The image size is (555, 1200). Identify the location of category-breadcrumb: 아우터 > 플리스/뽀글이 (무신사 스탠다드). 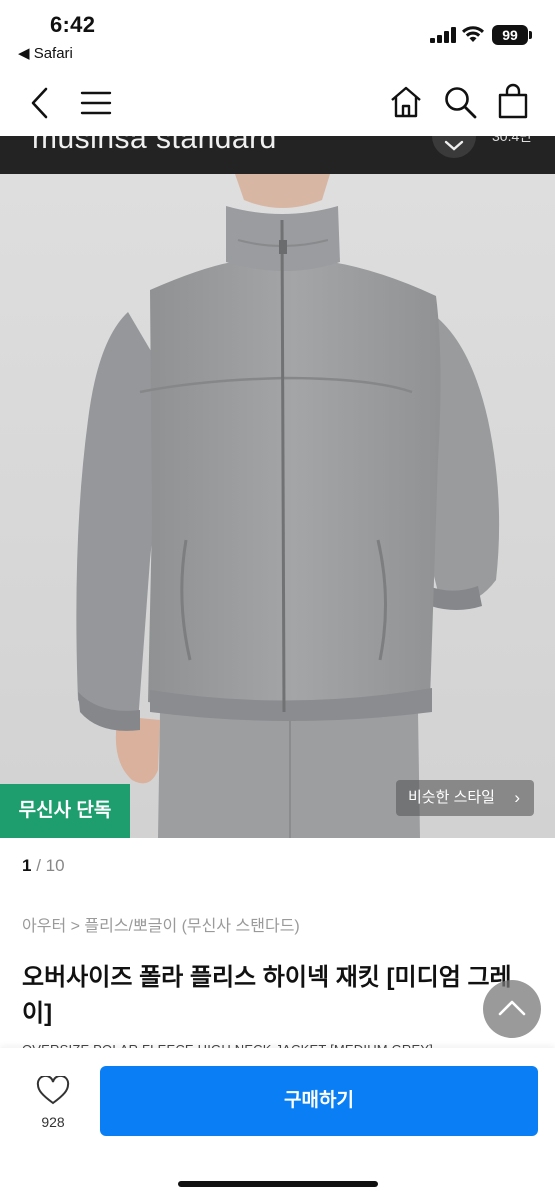
(161, 924).